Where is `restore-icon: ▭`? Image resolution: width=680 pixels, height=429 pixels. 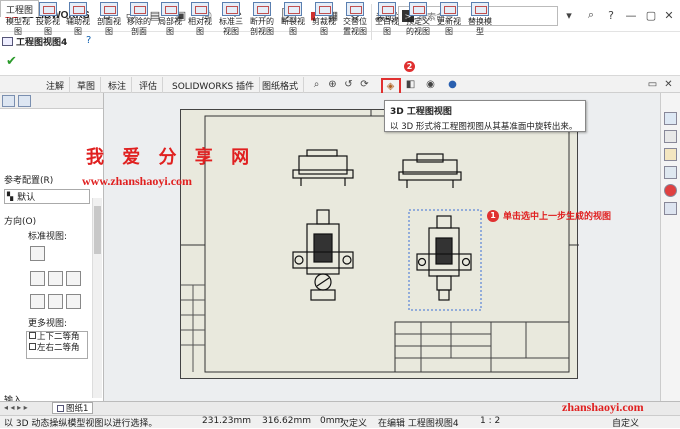 restore-icon: ▭ is located at coordinates (652, 84).